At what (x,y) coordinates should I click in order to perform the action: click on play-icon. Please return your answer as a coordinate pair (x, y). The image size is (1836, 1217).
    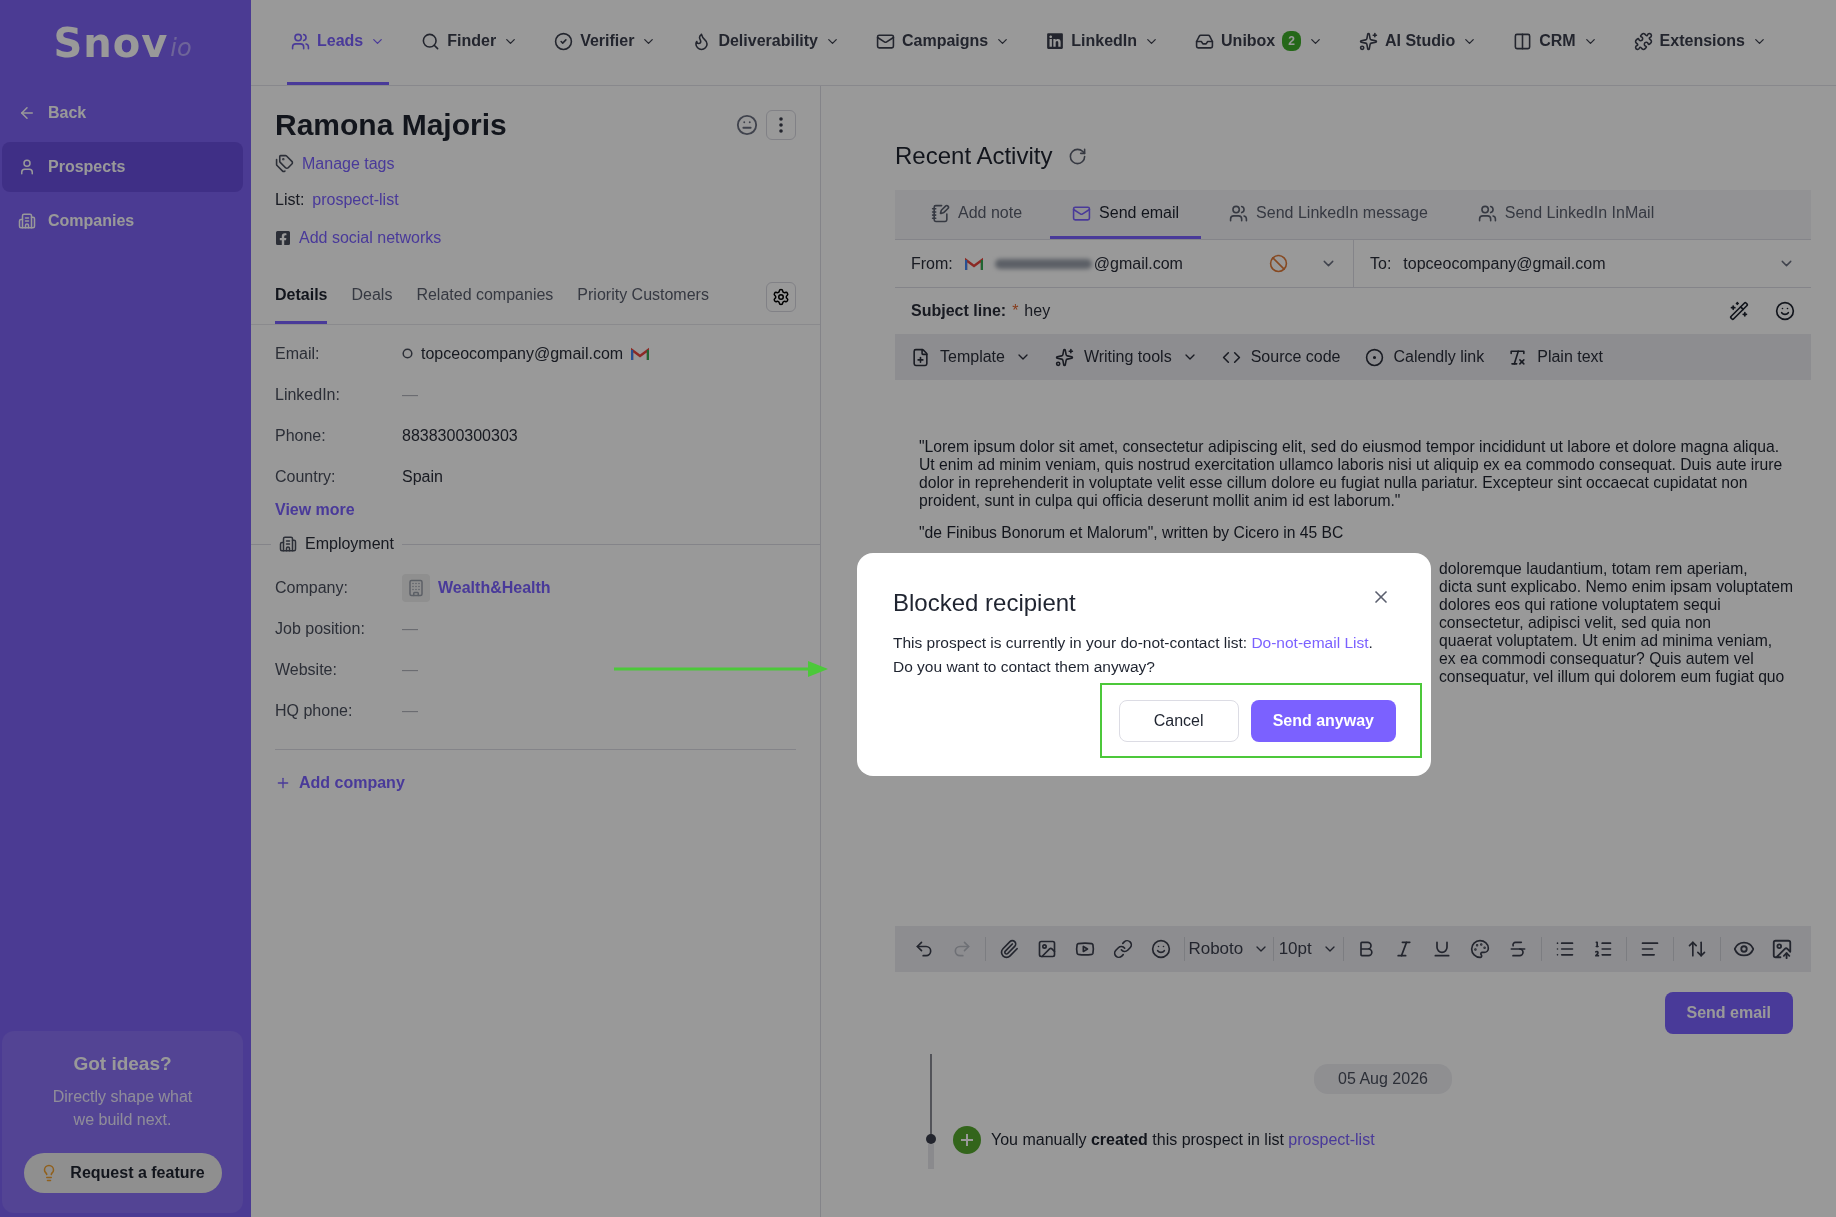
    Looking at the image, I should click on (1084, 949).